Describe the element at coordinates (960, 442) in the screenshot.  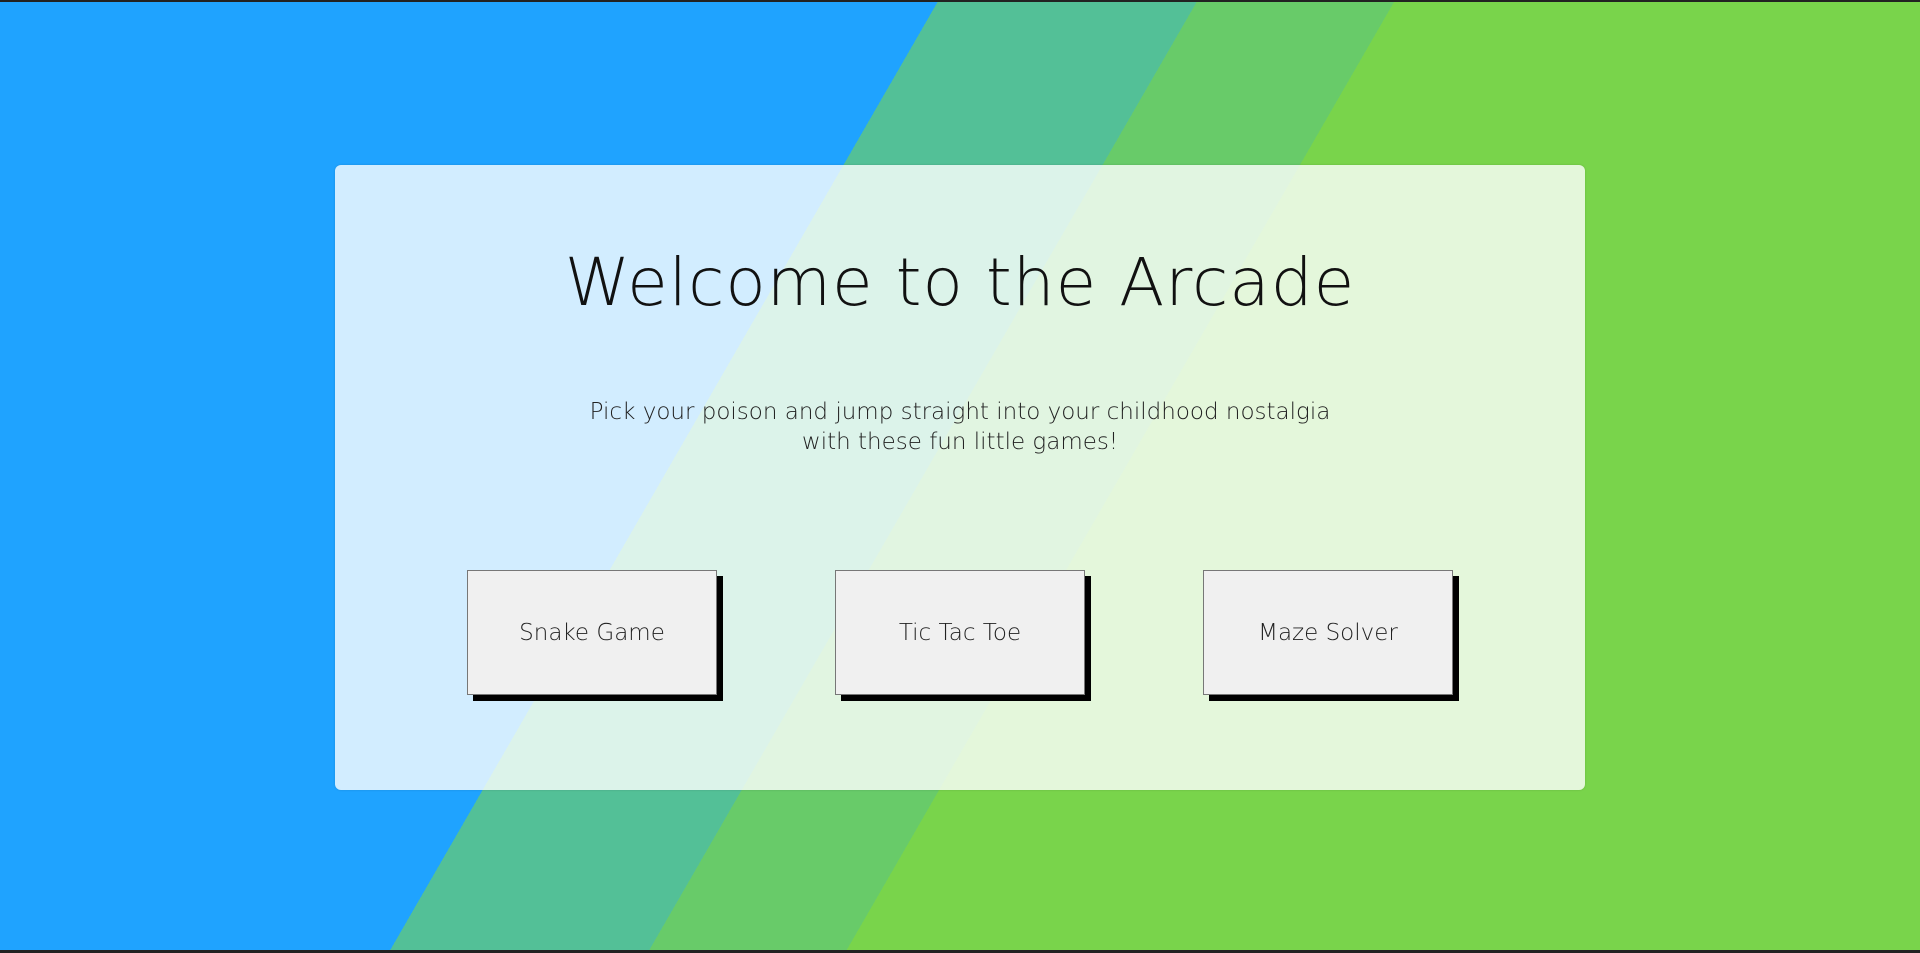
I see `subtitle-line-2: with these fun little games!` at that location.